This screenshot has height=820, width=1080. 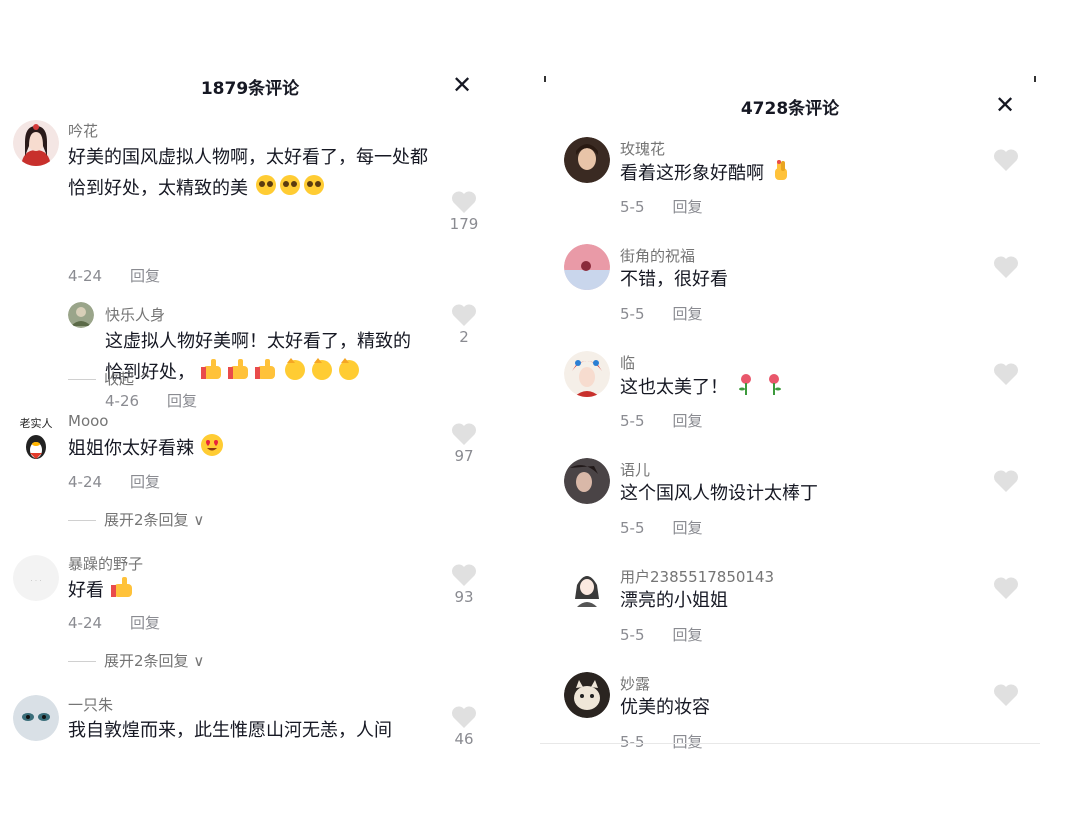 I want to click on bottom-divider, so click(x=790, y=743).